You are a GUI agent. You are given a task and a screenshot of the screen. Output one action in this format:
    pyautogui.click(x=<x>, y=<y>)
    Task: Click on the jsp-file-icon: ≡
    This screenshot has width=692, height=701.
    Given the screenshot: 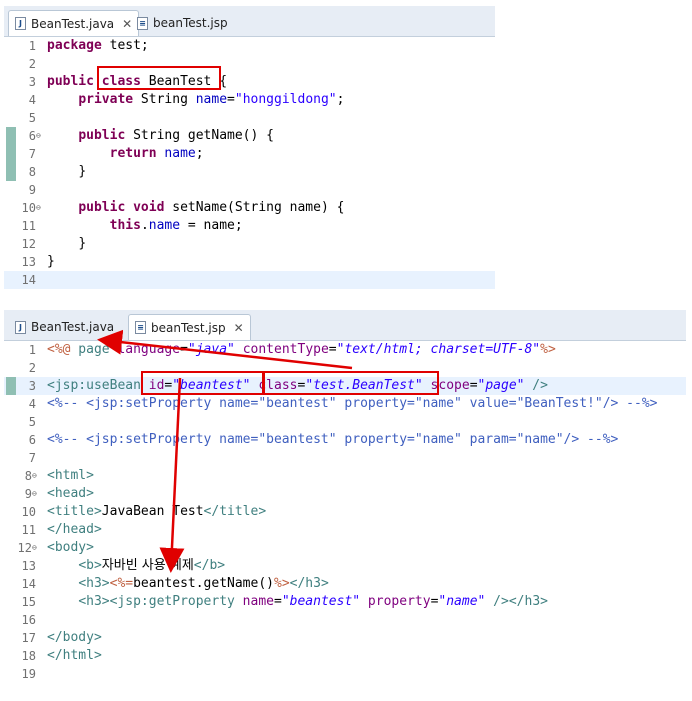 What is the action you would take?
    pyautogui.click(x=140, y=327)
    